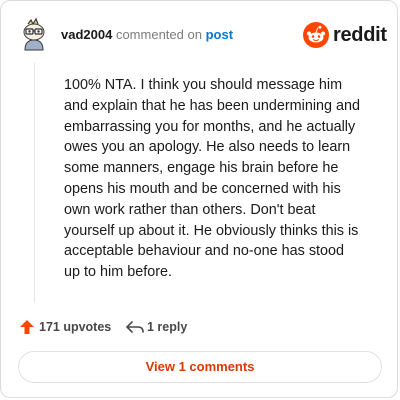 The width and height of the screenshot is (400, 400). Describe the element at coordinates (86, 34) in the screenshot. I see `username: vad2004` at that location.